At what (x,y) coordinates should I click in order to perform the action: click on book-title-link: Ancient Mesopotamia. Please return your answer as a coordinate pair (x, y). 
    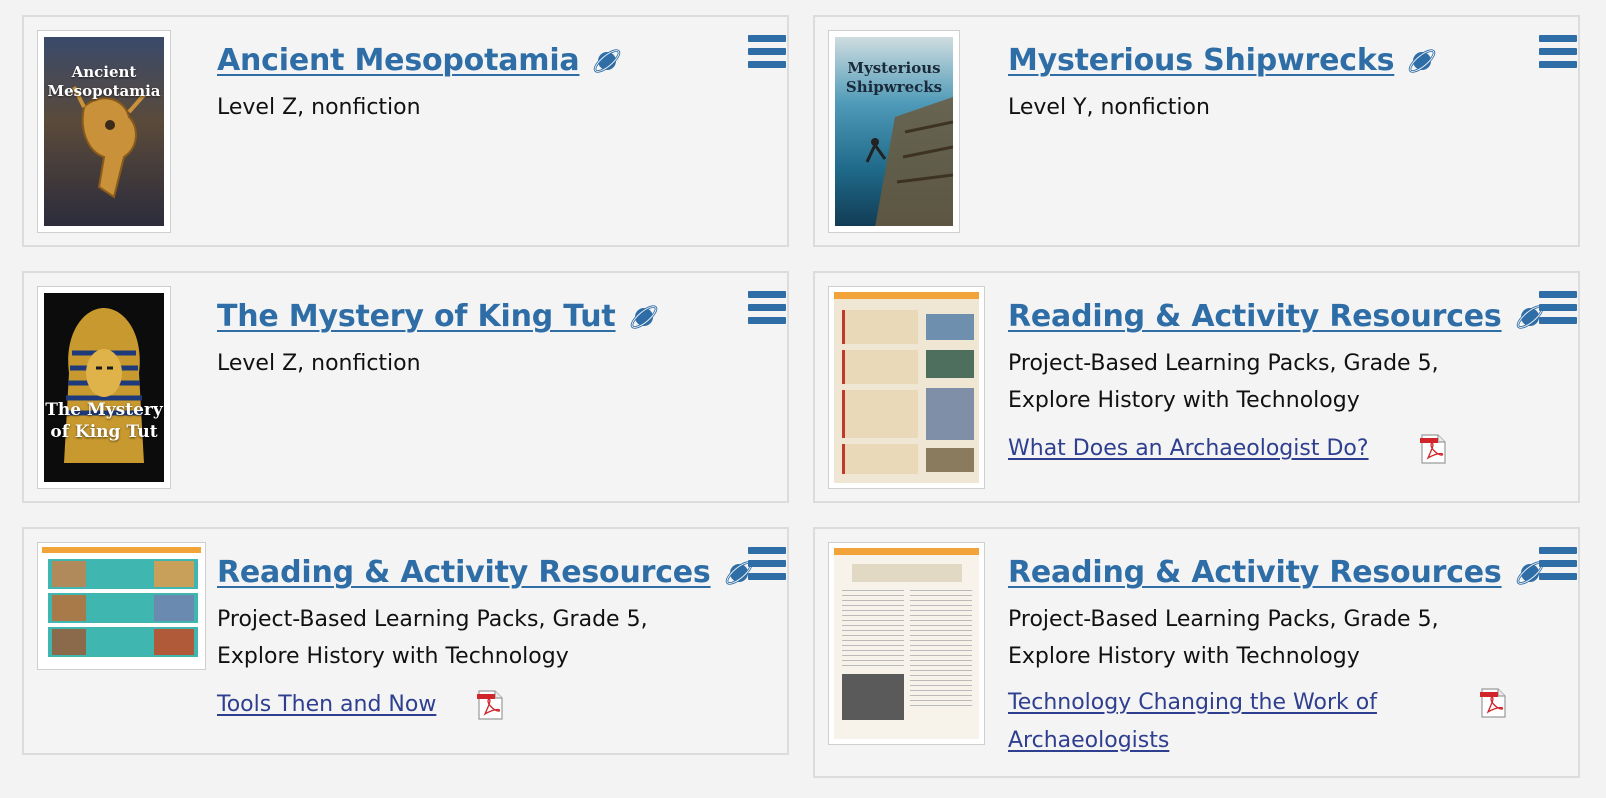
    Looking at the image, I should click on (398, 60).